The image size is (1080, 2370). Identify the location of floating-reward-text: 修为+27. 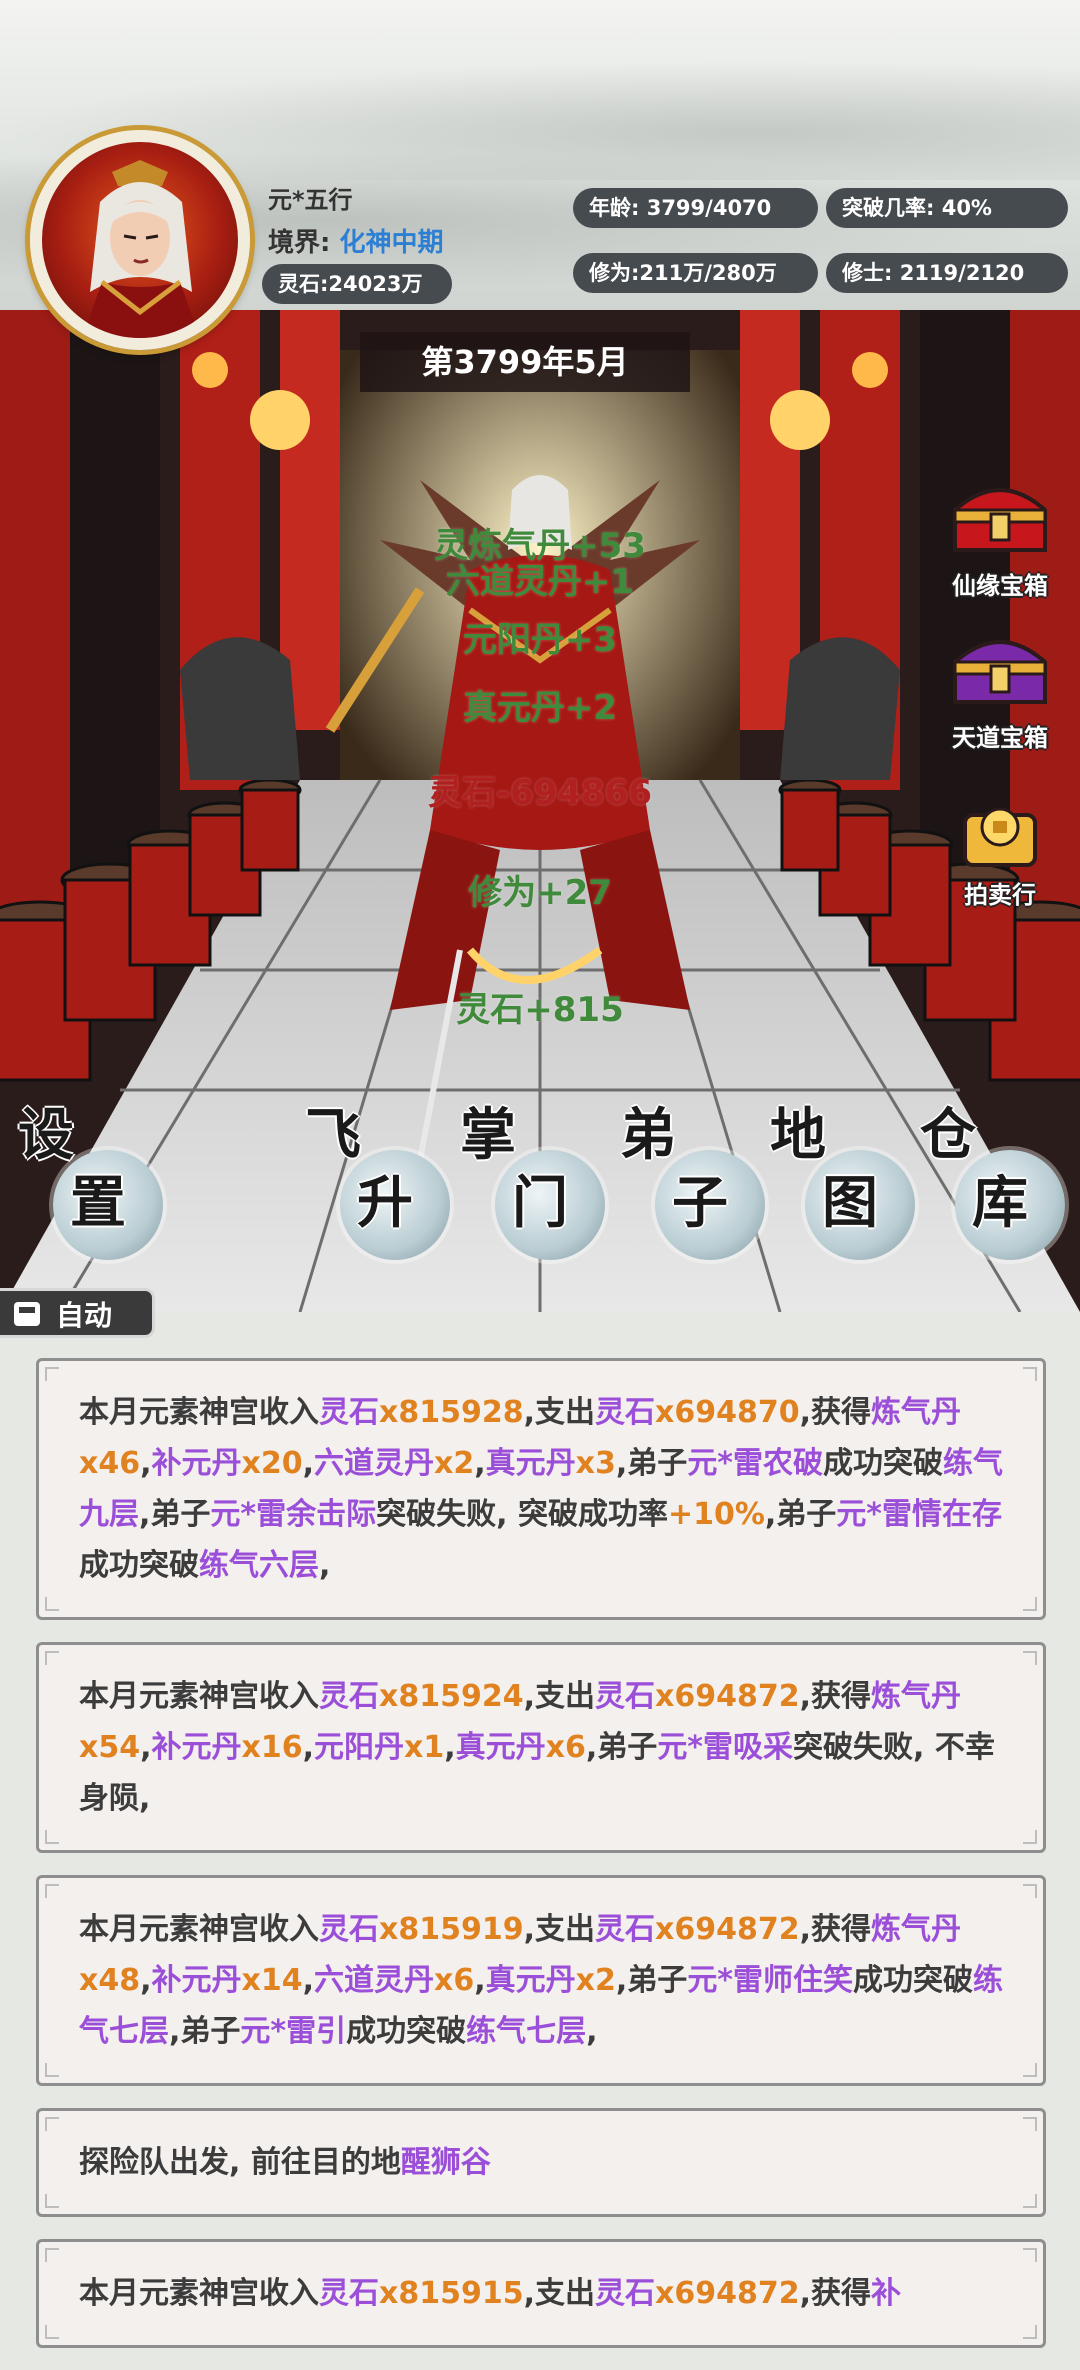
(540, 893).